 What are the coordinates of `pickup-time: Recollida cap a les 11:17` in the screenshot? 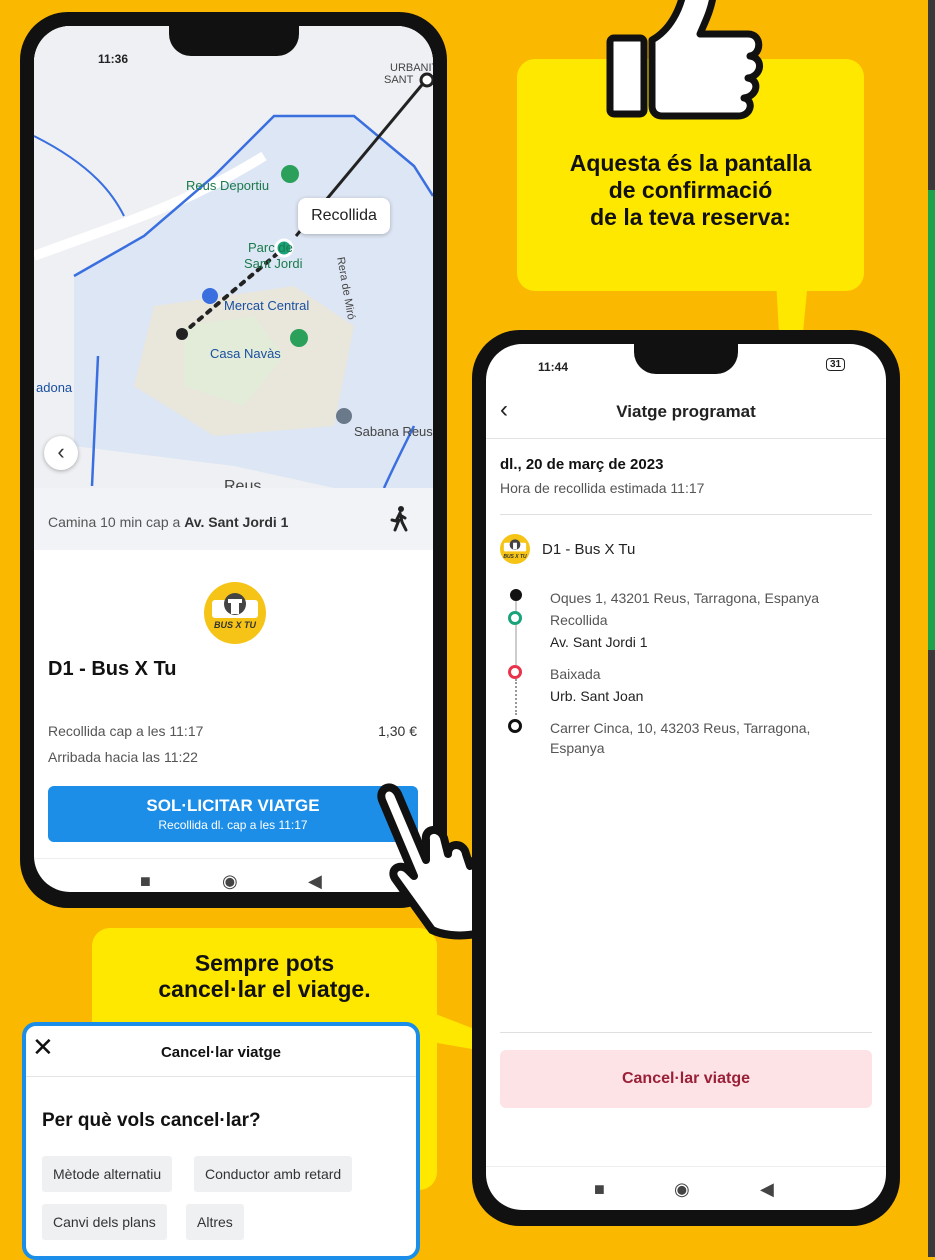 It's located at (126, 731).